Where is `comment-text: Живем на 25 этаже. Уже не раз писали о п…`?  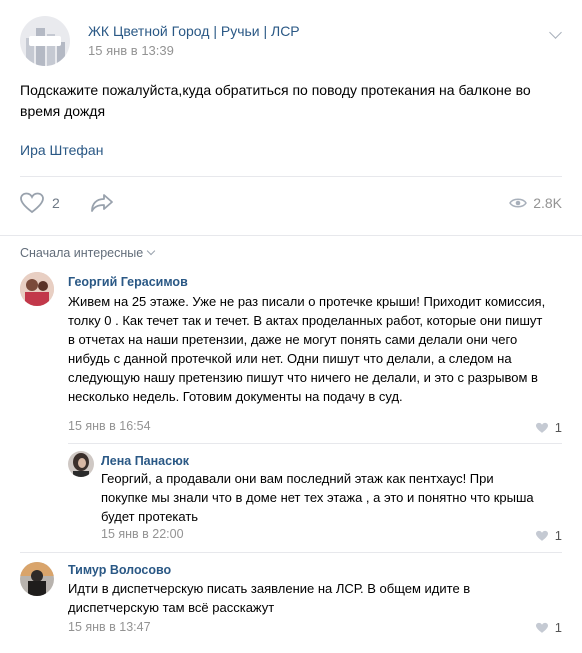
comment-text: Живем на 25 этаже. Уже не раз писали о п… is located at coordinates (307, 349).